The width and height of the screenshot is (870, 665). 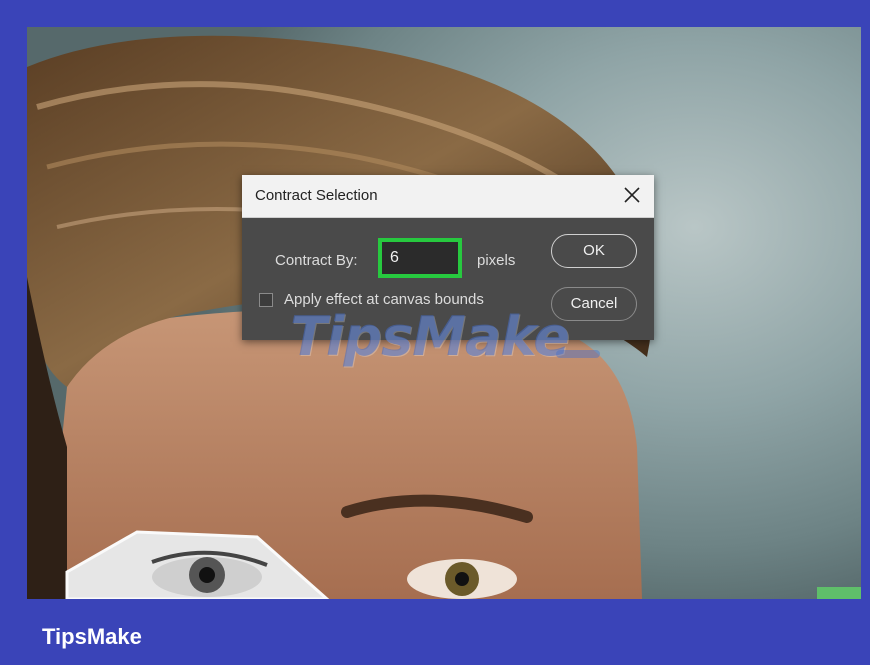 I want to click on contract-by-input, so click(x=420, y=258).